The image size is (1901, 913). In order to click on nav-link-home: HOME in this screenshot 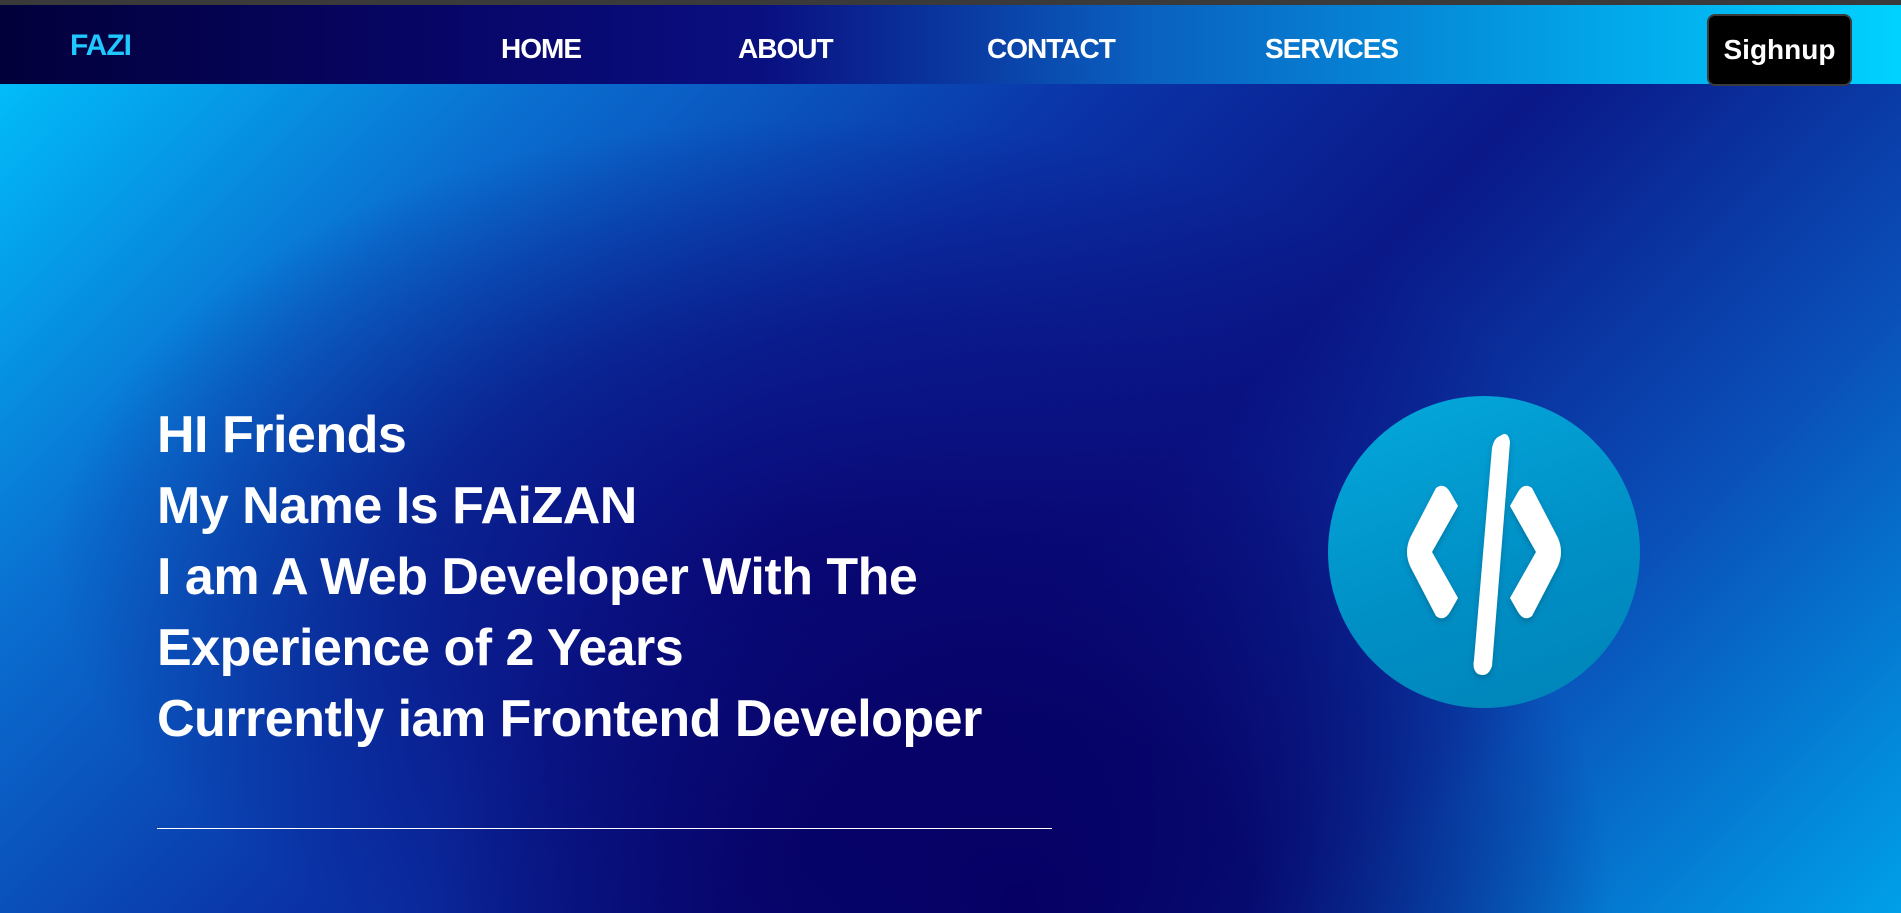, I will do `click(541, 49)`.